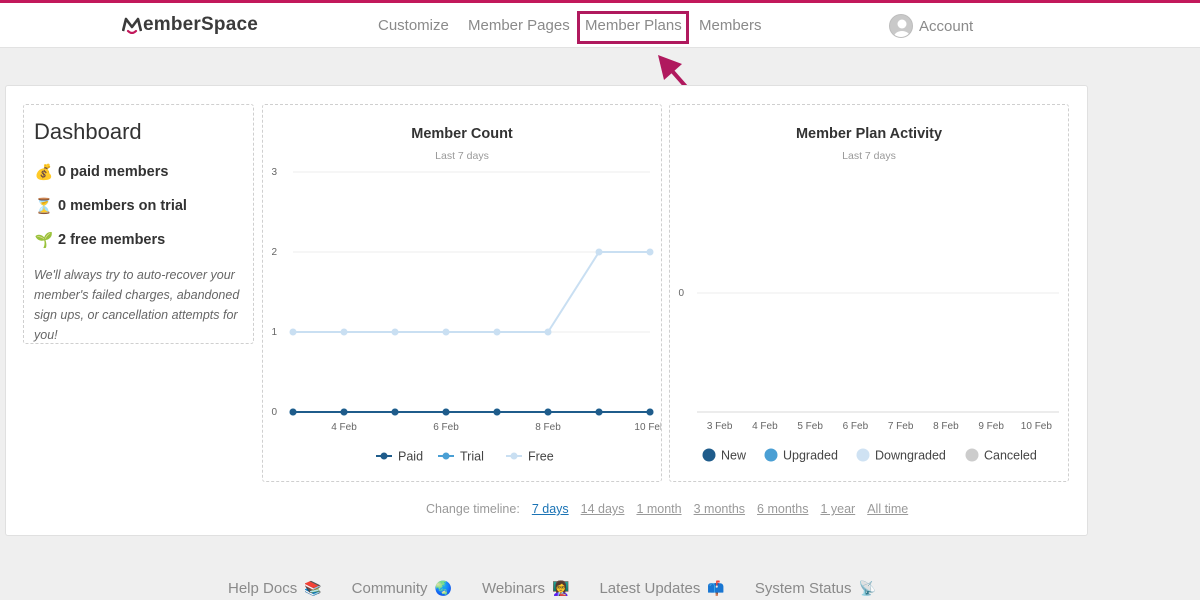  What do you see at coordinates (716, 588) in the screenshot?
I see `mailbox-icon: 📫` at bounding box center [716, 588].